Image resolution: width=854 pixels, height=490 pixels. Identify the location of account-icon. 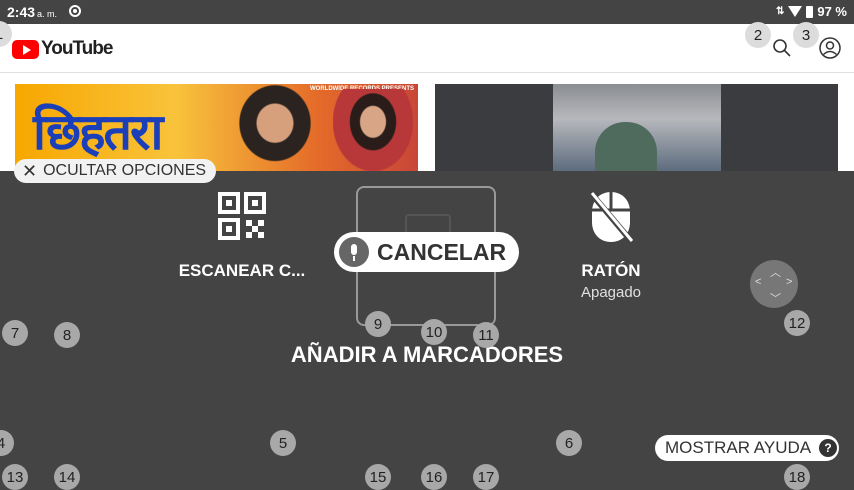
(830, 48).